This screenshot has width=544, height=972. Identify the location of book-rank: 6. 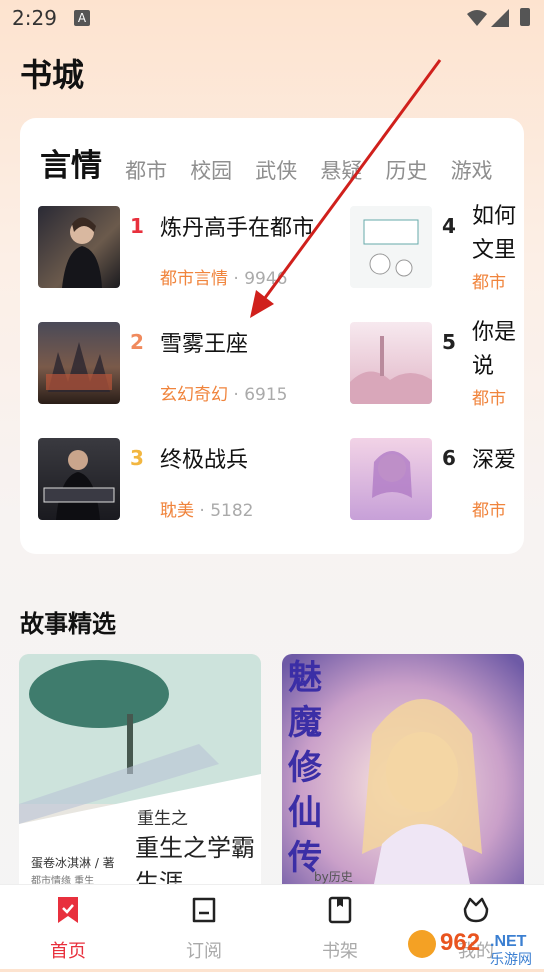
(449, 458).